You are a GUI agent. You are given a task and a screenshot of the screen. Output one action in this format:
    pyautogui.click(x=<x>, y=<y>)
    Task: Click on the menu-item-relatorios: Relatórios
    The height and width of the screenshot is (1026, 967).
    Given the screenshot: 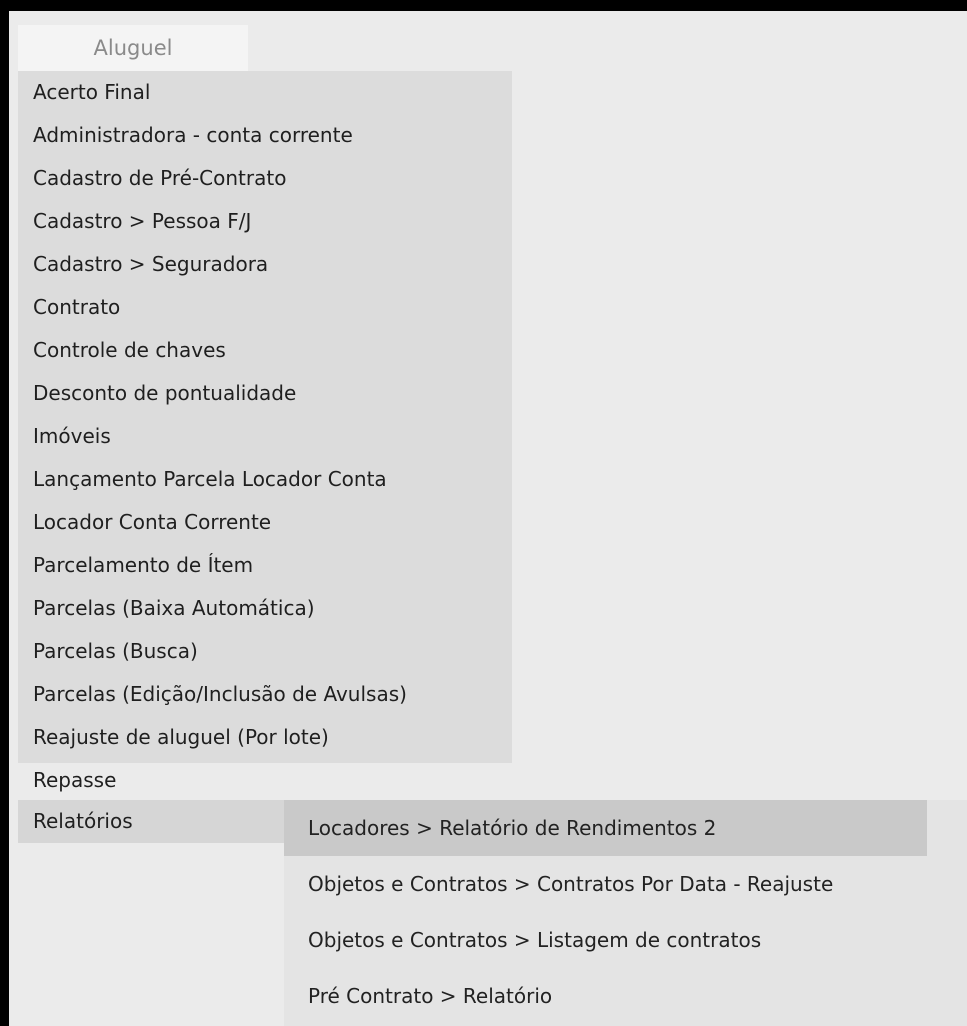 What is the action you would take?
    pyautogui.click(x=158, y=821)
    